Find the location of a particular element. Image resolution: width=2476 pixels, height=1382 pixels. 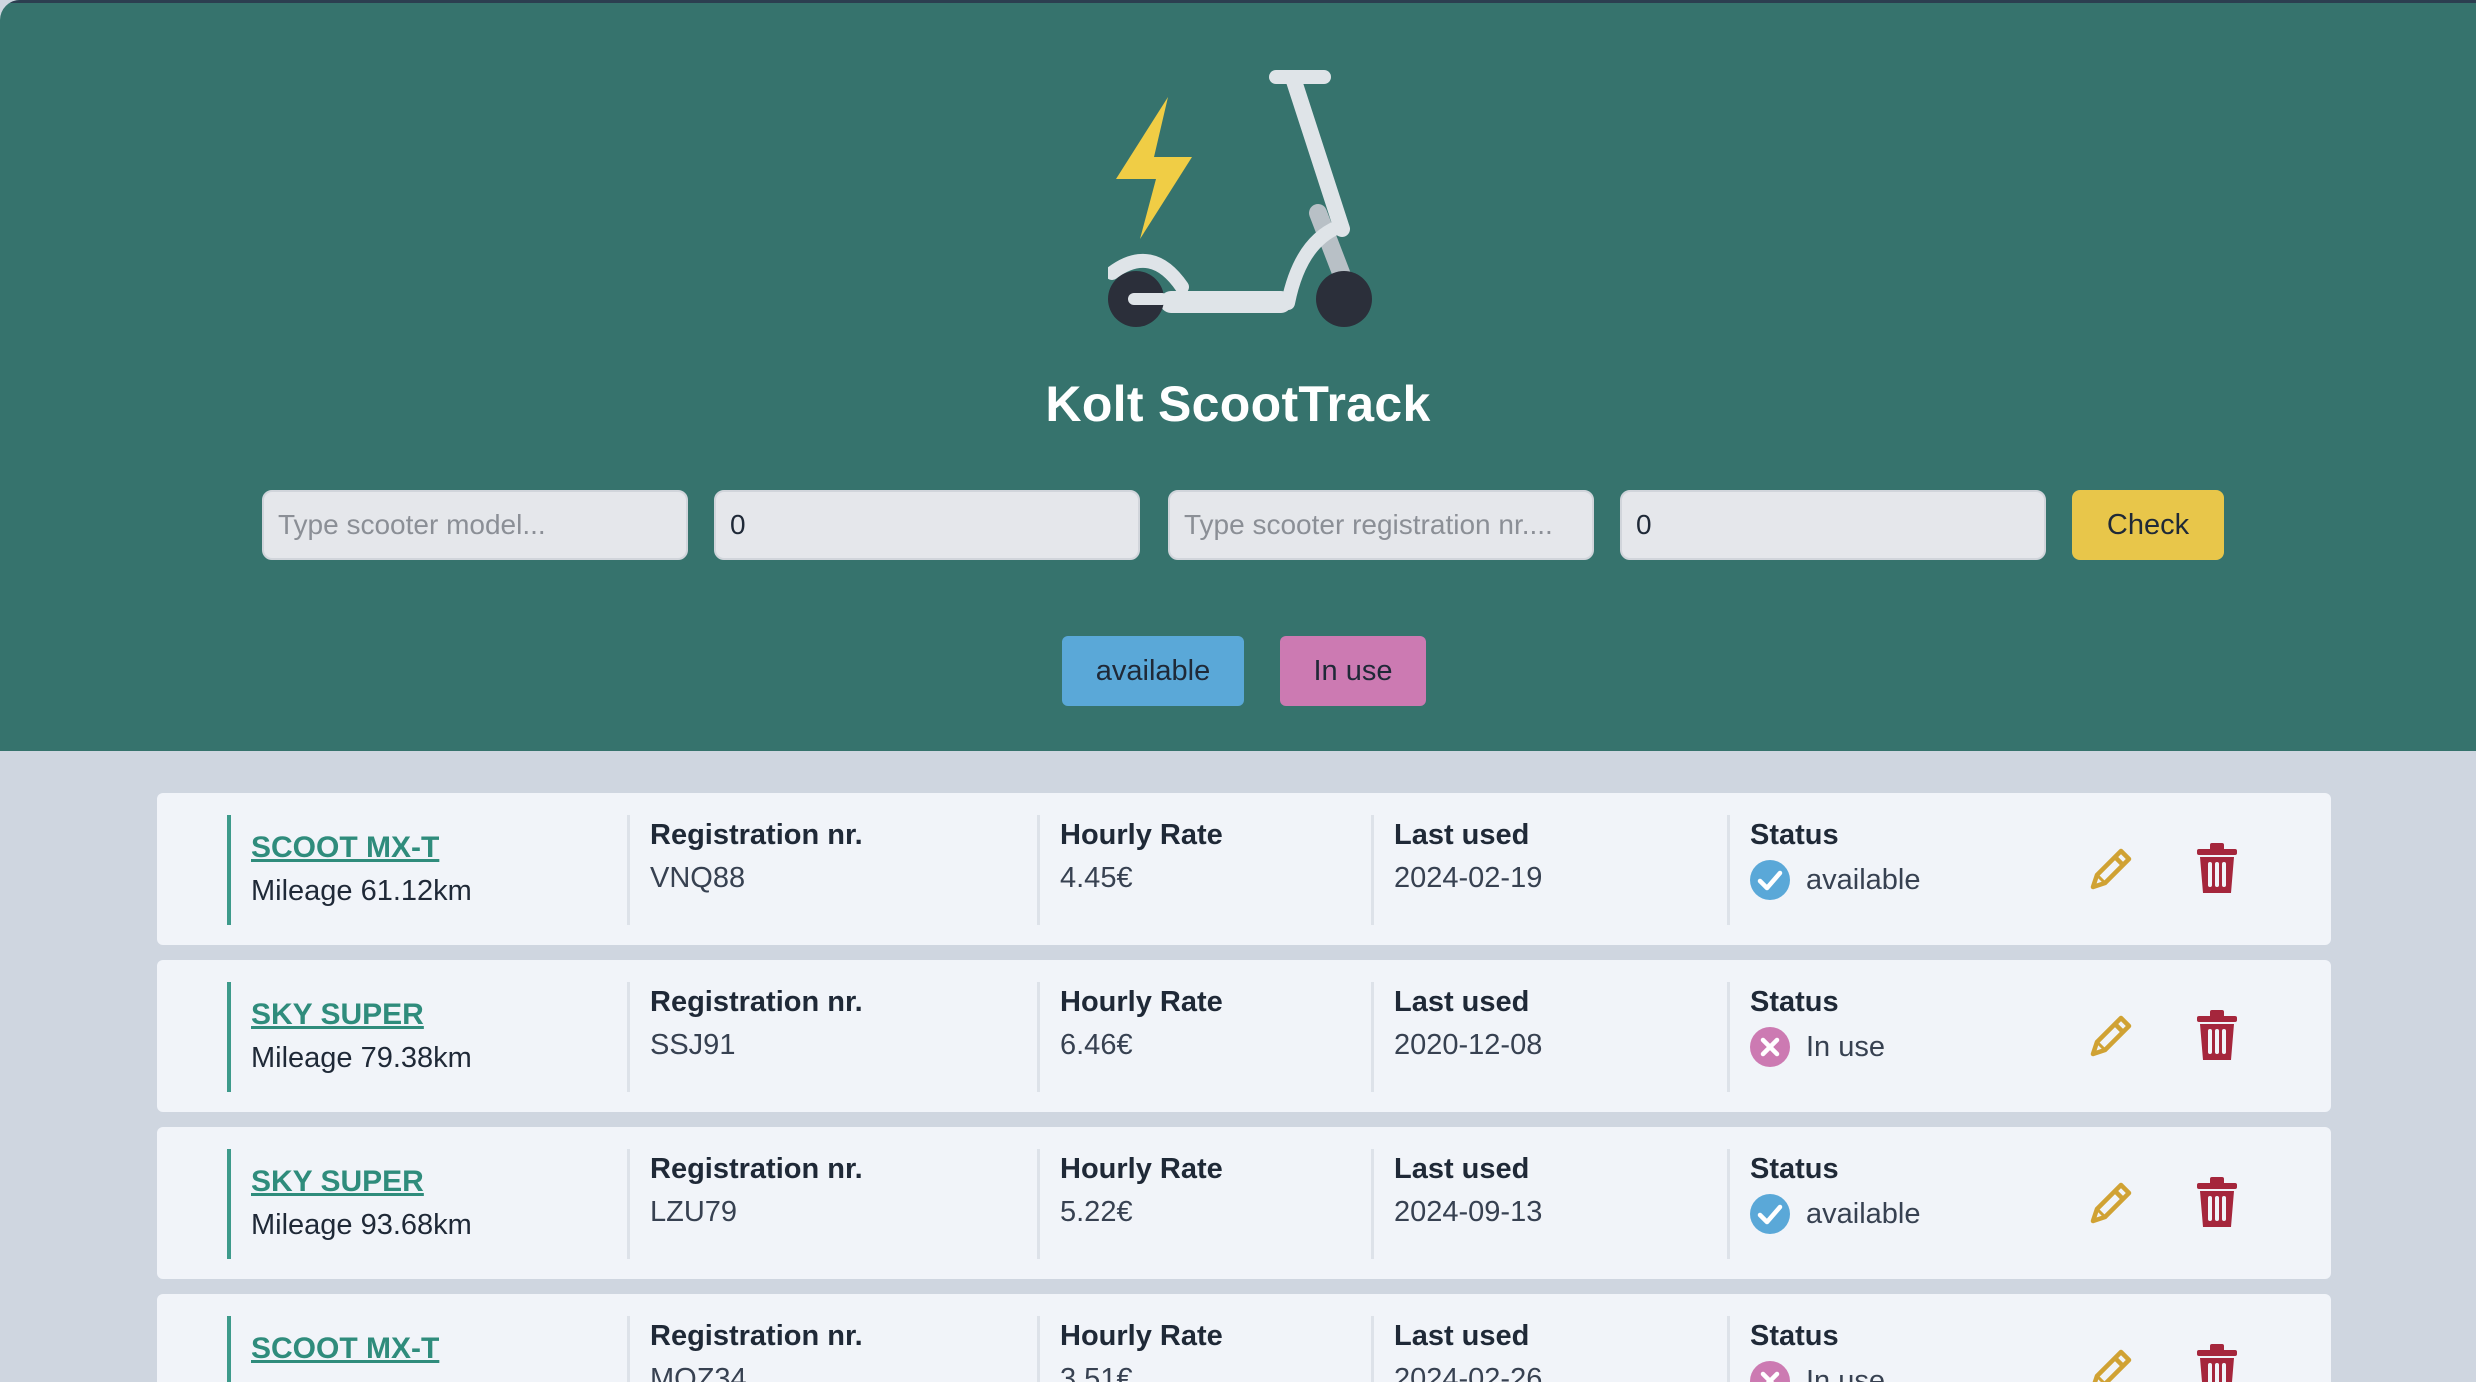

last-used-value: 2020-12-08 is located at coordinates (1468, 1045).